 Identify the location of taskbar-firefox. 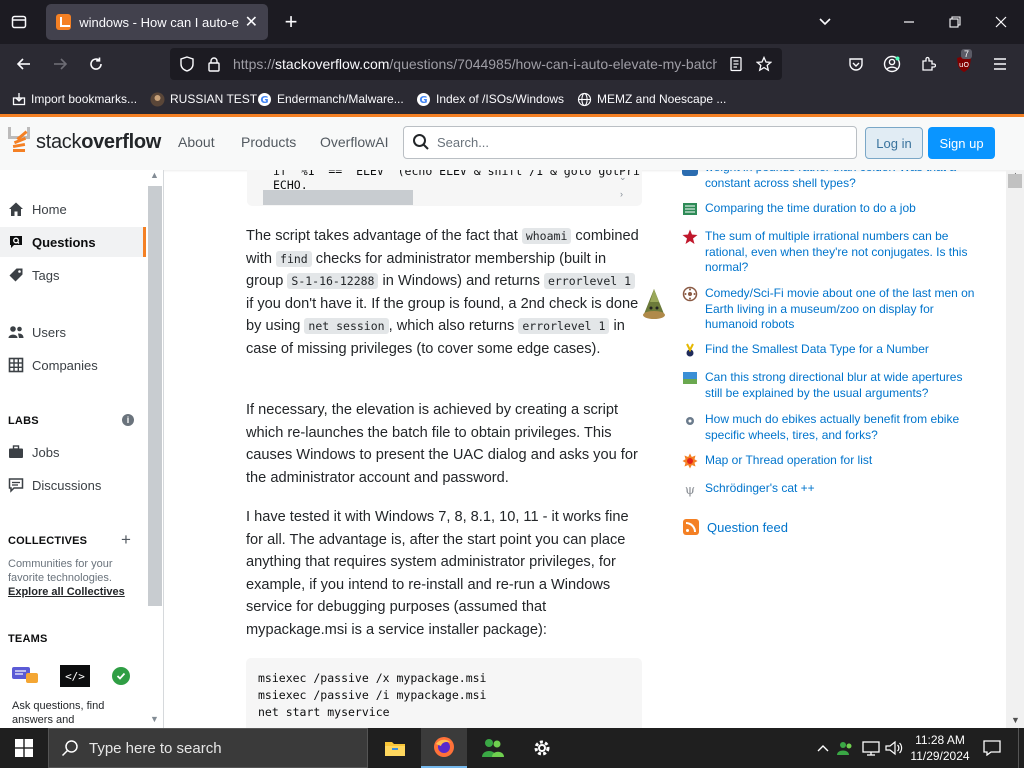
(444, 748).